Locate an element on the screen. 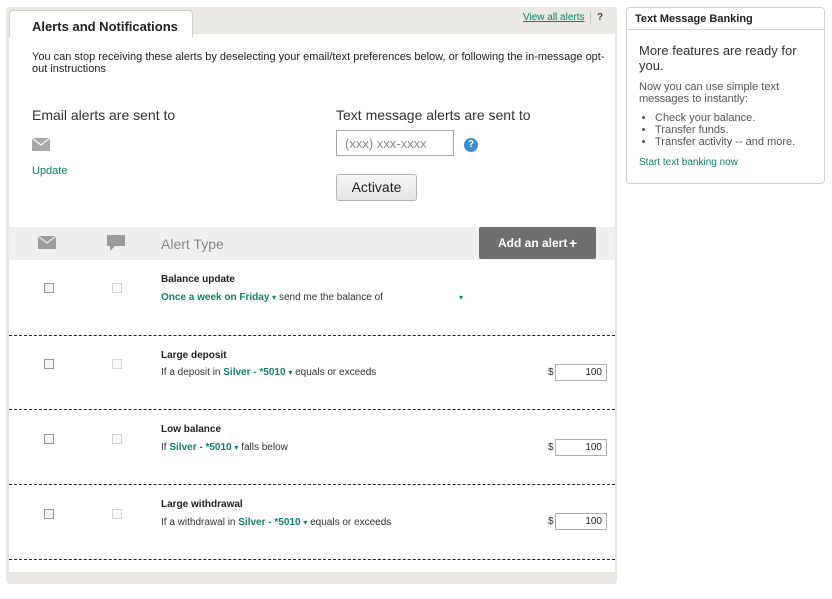 Image resolution: width=832 pixels, height=599 pixels. desc-text: If a withdrawal in is located at coordinates (198, 522).